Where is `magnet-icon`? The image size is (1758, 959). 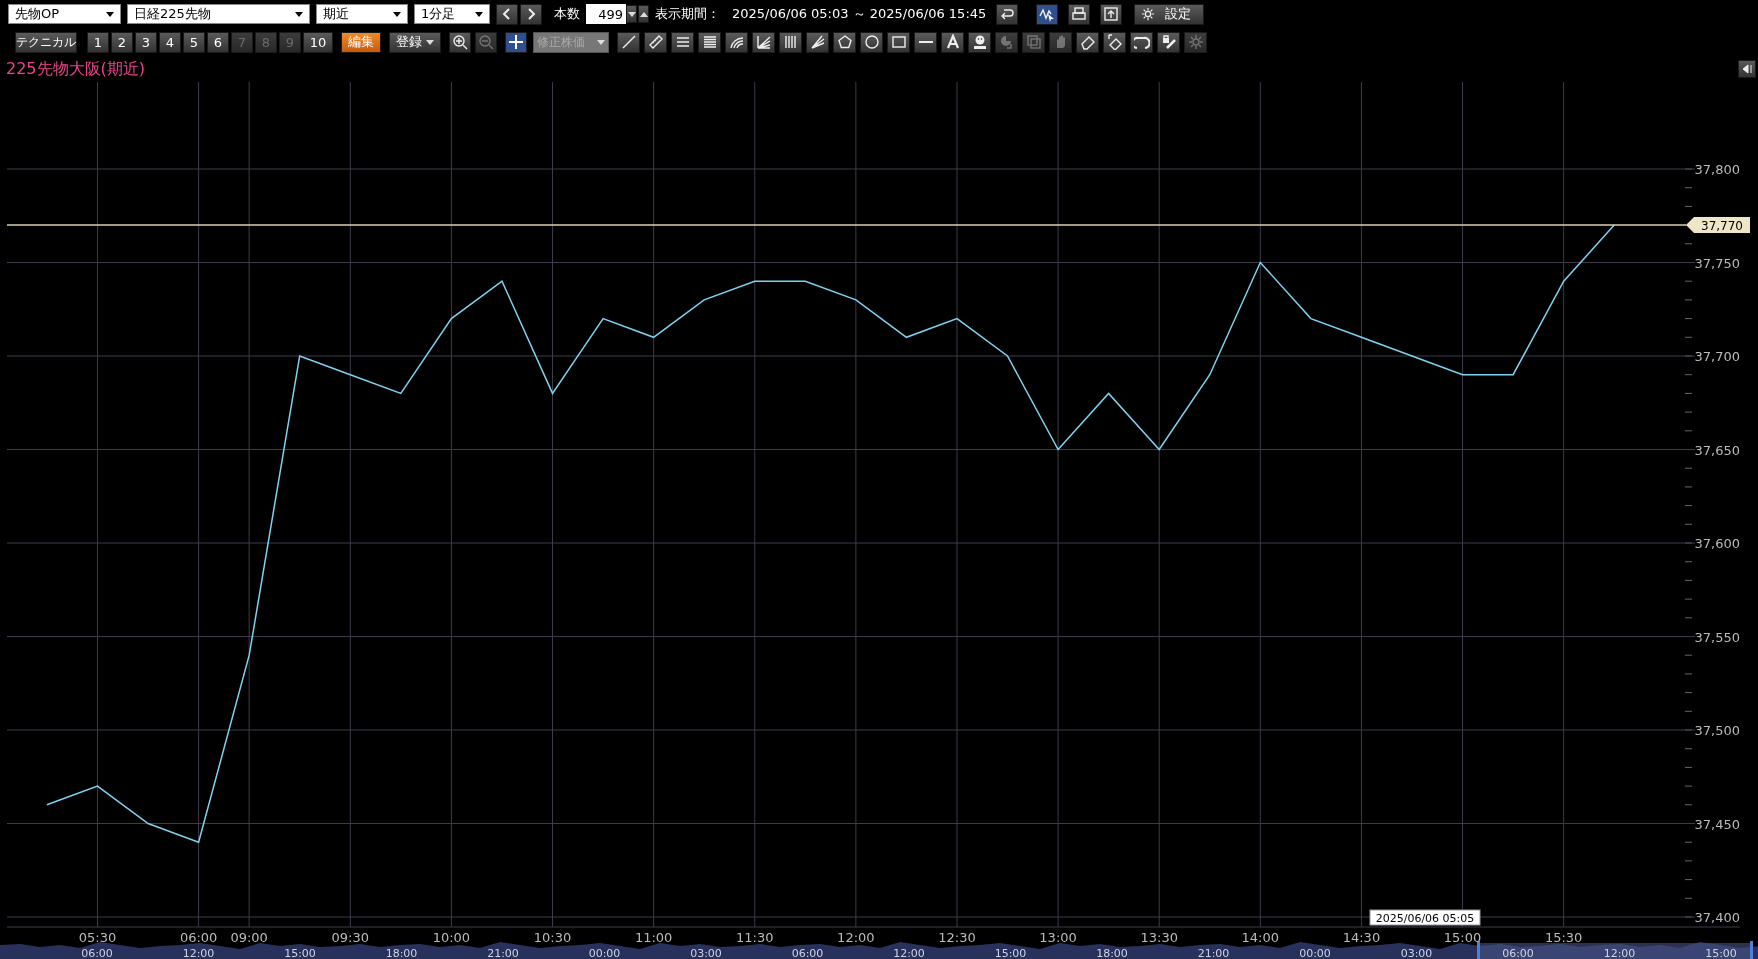
magnet-icon is located at coordinates (1141, 42).